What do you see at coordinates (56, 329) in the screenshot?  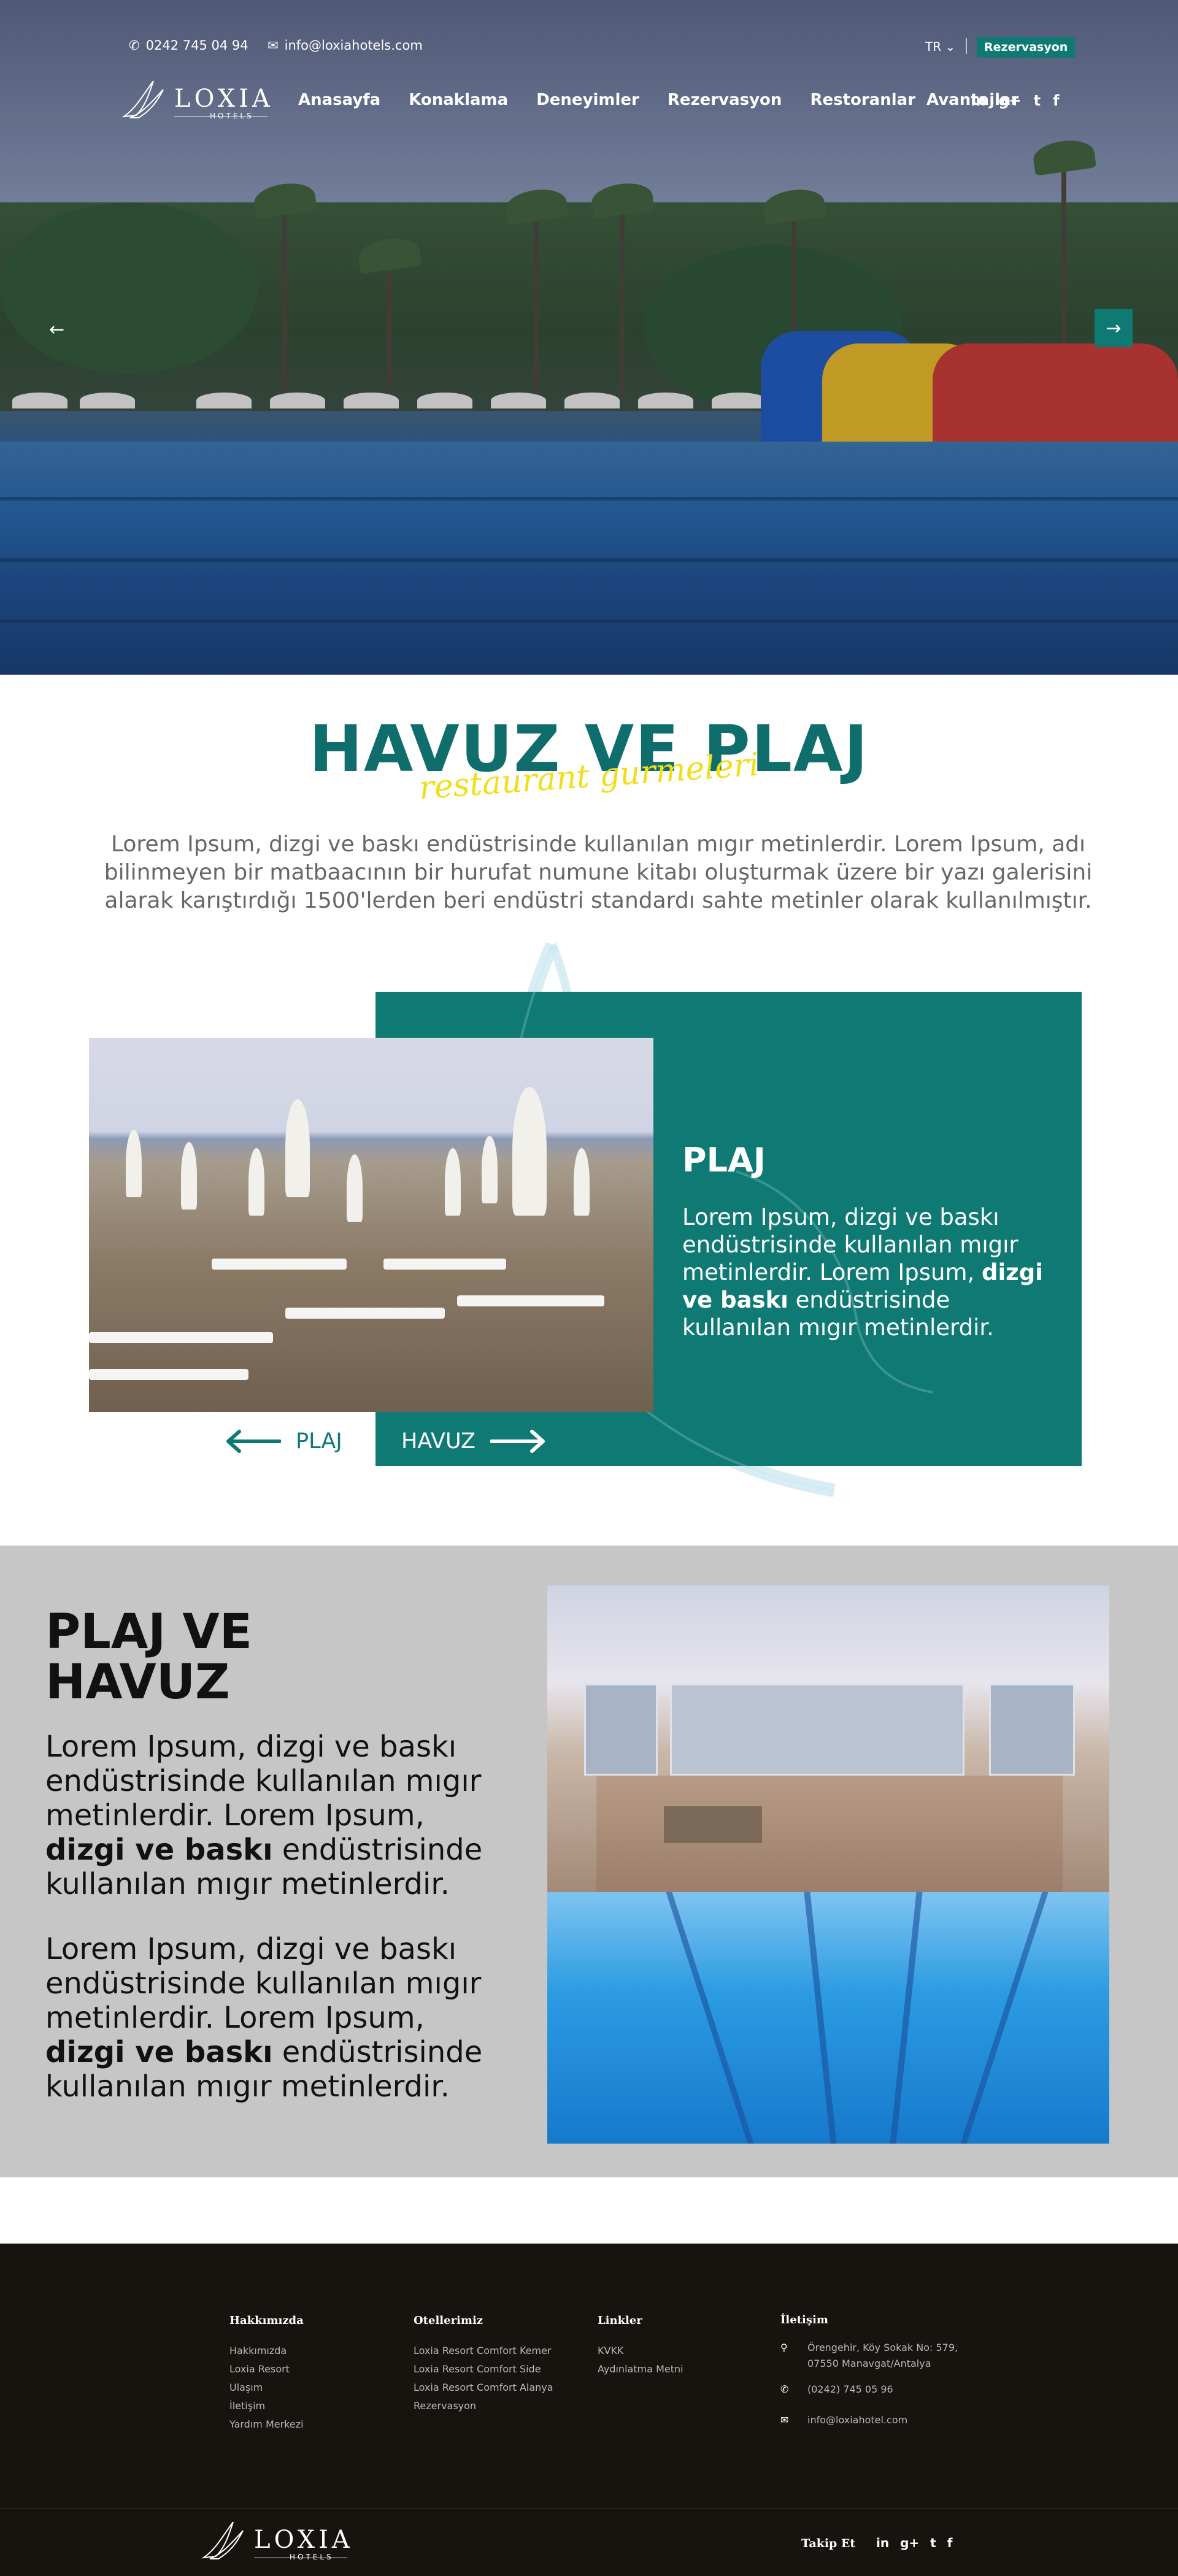 I see `slider-prev-button: ←` at bounding box center [56, 329].